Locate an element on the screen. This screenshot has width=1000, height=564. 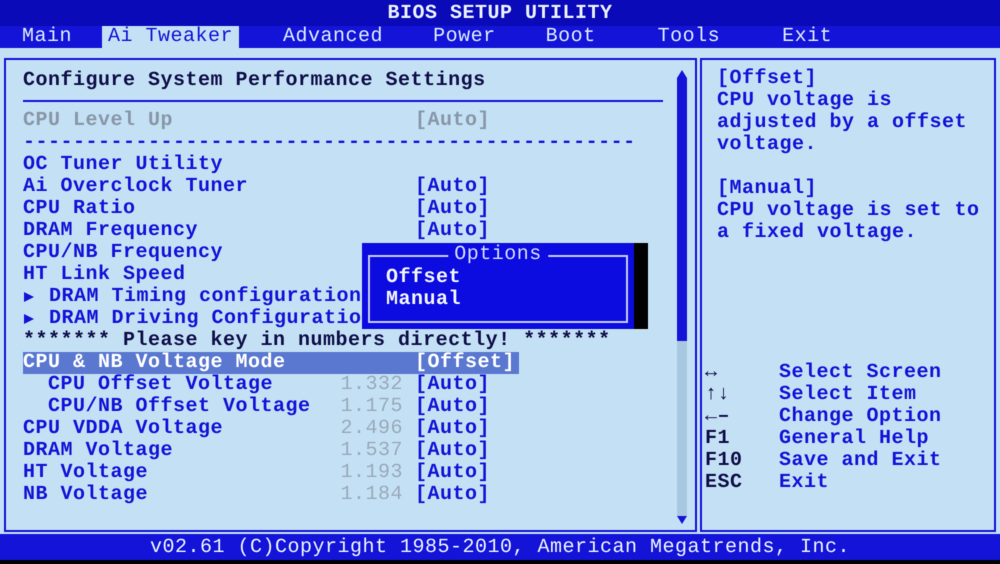
key-action: Select Item is located at coordinates (848, 395).